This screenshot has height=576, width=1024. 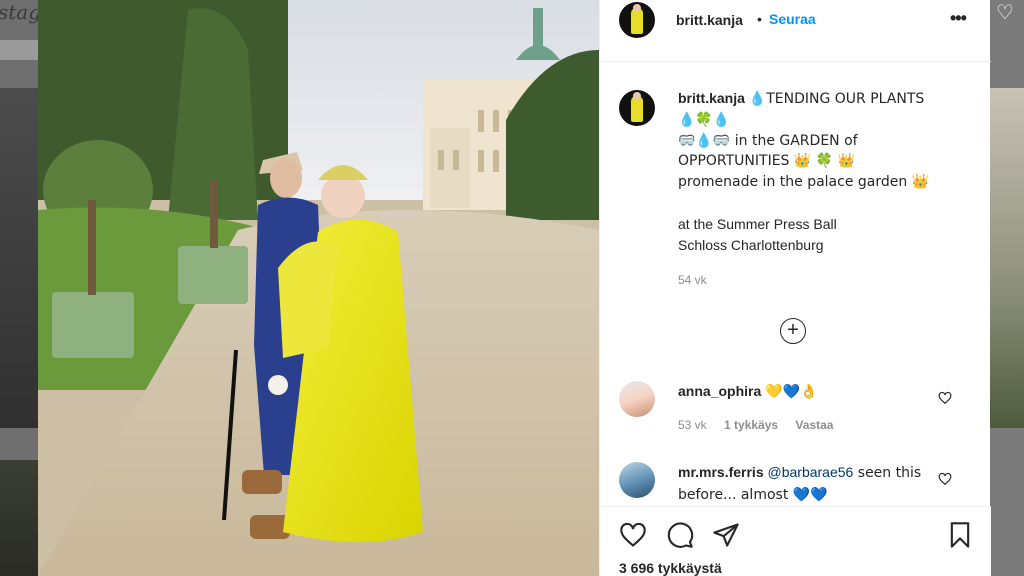 I want to click on comment-text: anna_ophira 💛💙👌, so click(x=803, y=392).